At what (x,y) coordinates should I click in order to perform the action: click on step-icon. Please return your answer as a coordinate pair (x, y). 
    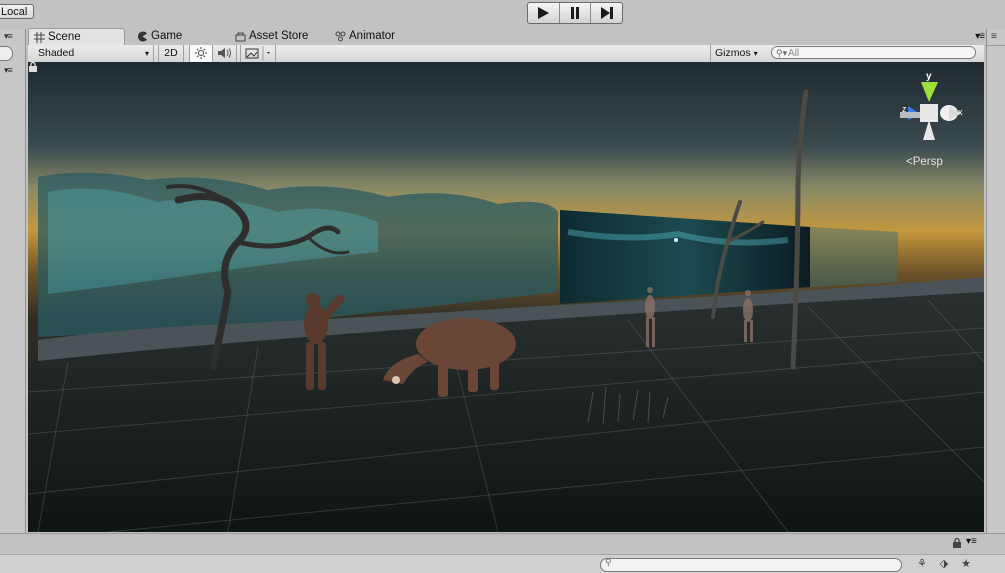
    Looking at the image, I should click on (606, 13).